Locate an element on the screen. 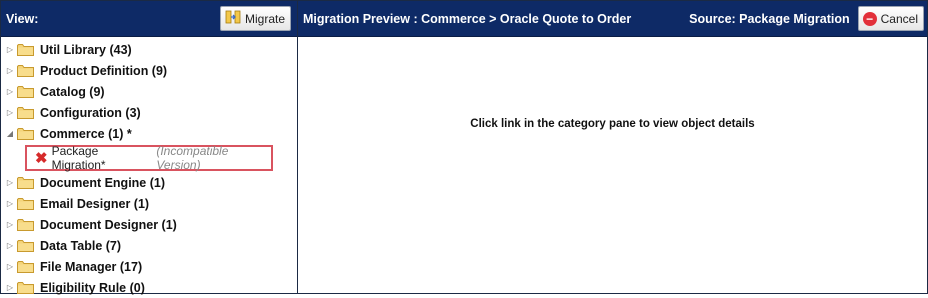  tree-item-label: Document Designer (1) is located at coordinates (108, 225).